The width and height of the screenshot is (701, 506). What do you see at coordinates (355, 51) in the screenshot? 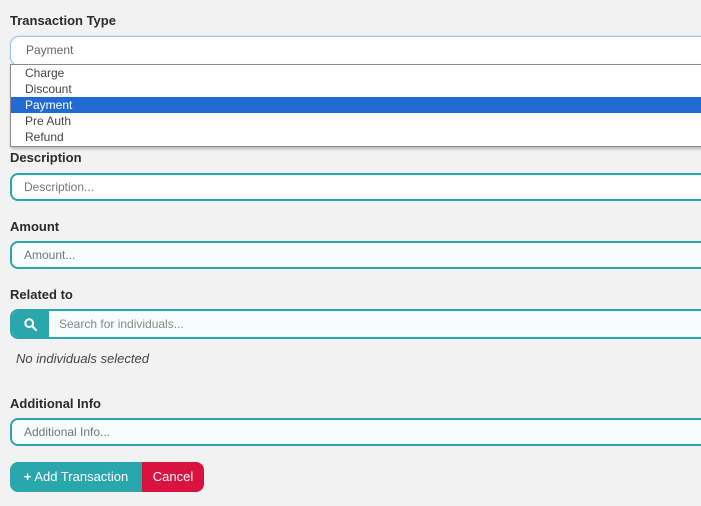
I see `transaction-type-select: Payment` at bounding box center [355, 51].